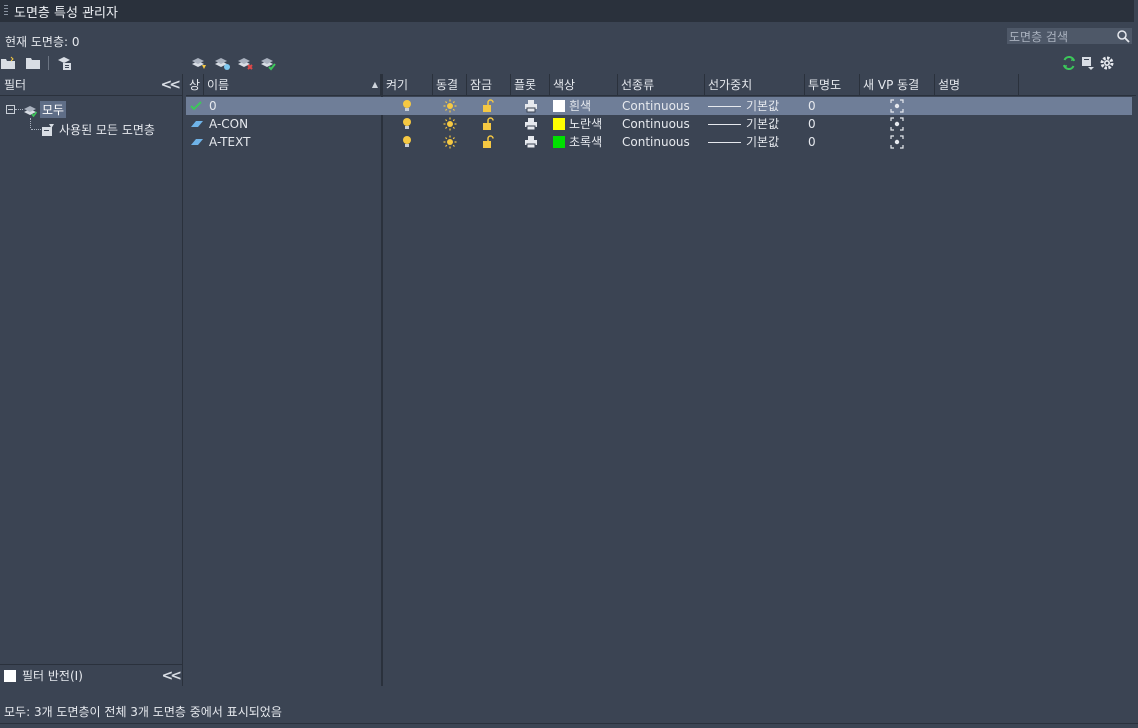  I want to click on col-lineweight: 선가중치, so click(755, 85).